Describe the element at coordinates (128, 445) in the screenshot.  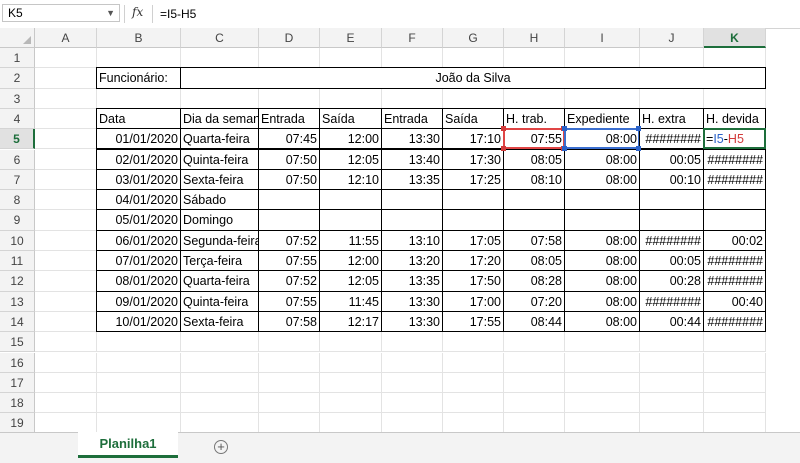
I see `sheet-tab-planilha1: Planilha1` at that location.